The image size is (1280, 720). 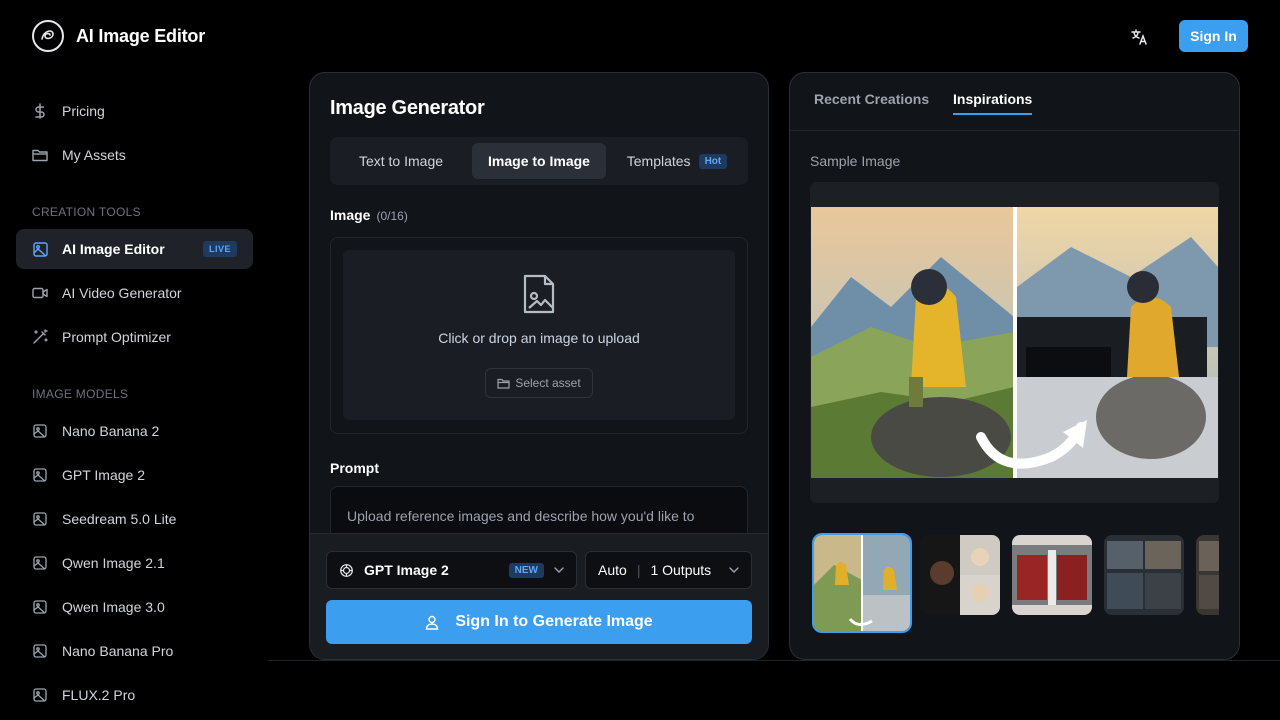 I want to click on sidebar-item-qwen-2-1: Qwen Image 2.1, so click(x=134, y=563).